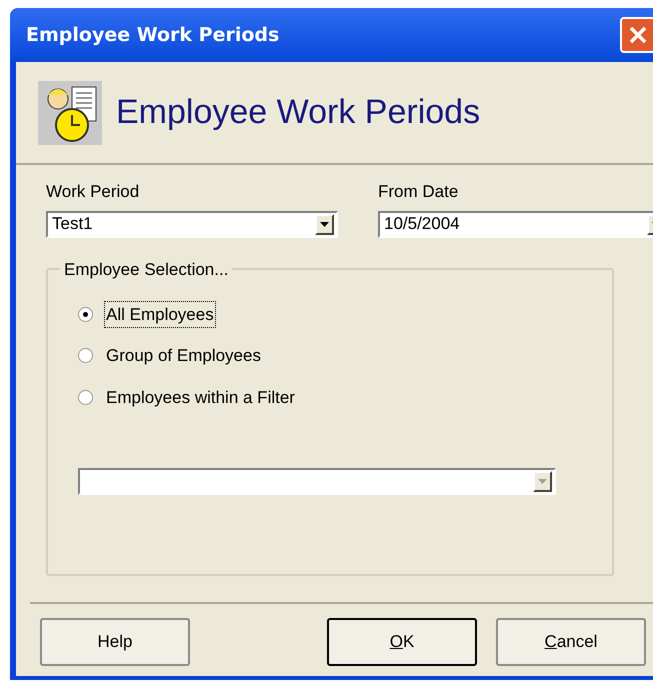 Image resolution: width=653 pixels, height=683 pixels. I want to click on dialog-button: OK, so click(402, 642).